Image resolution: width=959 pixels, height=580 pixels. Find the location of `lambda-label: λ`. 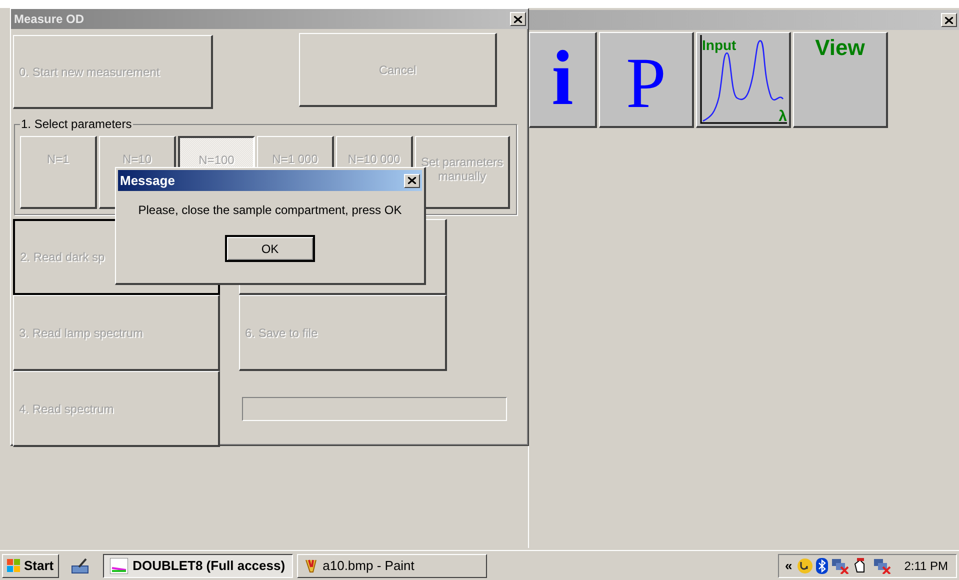

lambda-label: λ is located at coordinates (782, 116).